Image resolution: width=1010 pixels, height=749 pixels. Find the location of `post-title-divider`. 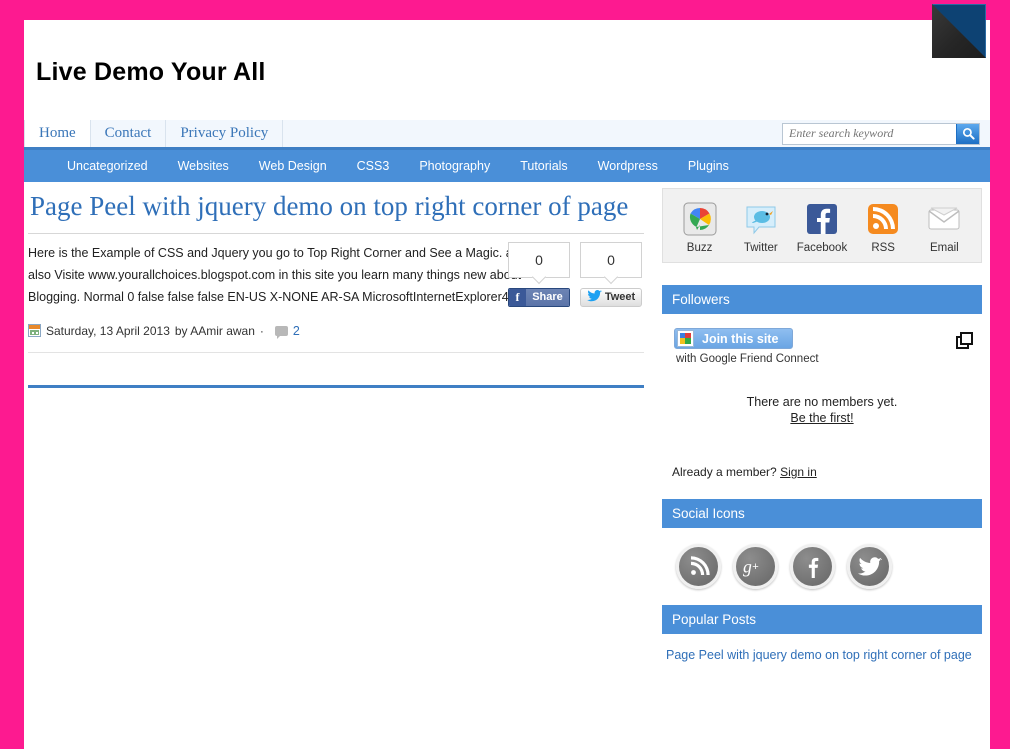

post-title-divider is located at coordinates (336, 233).